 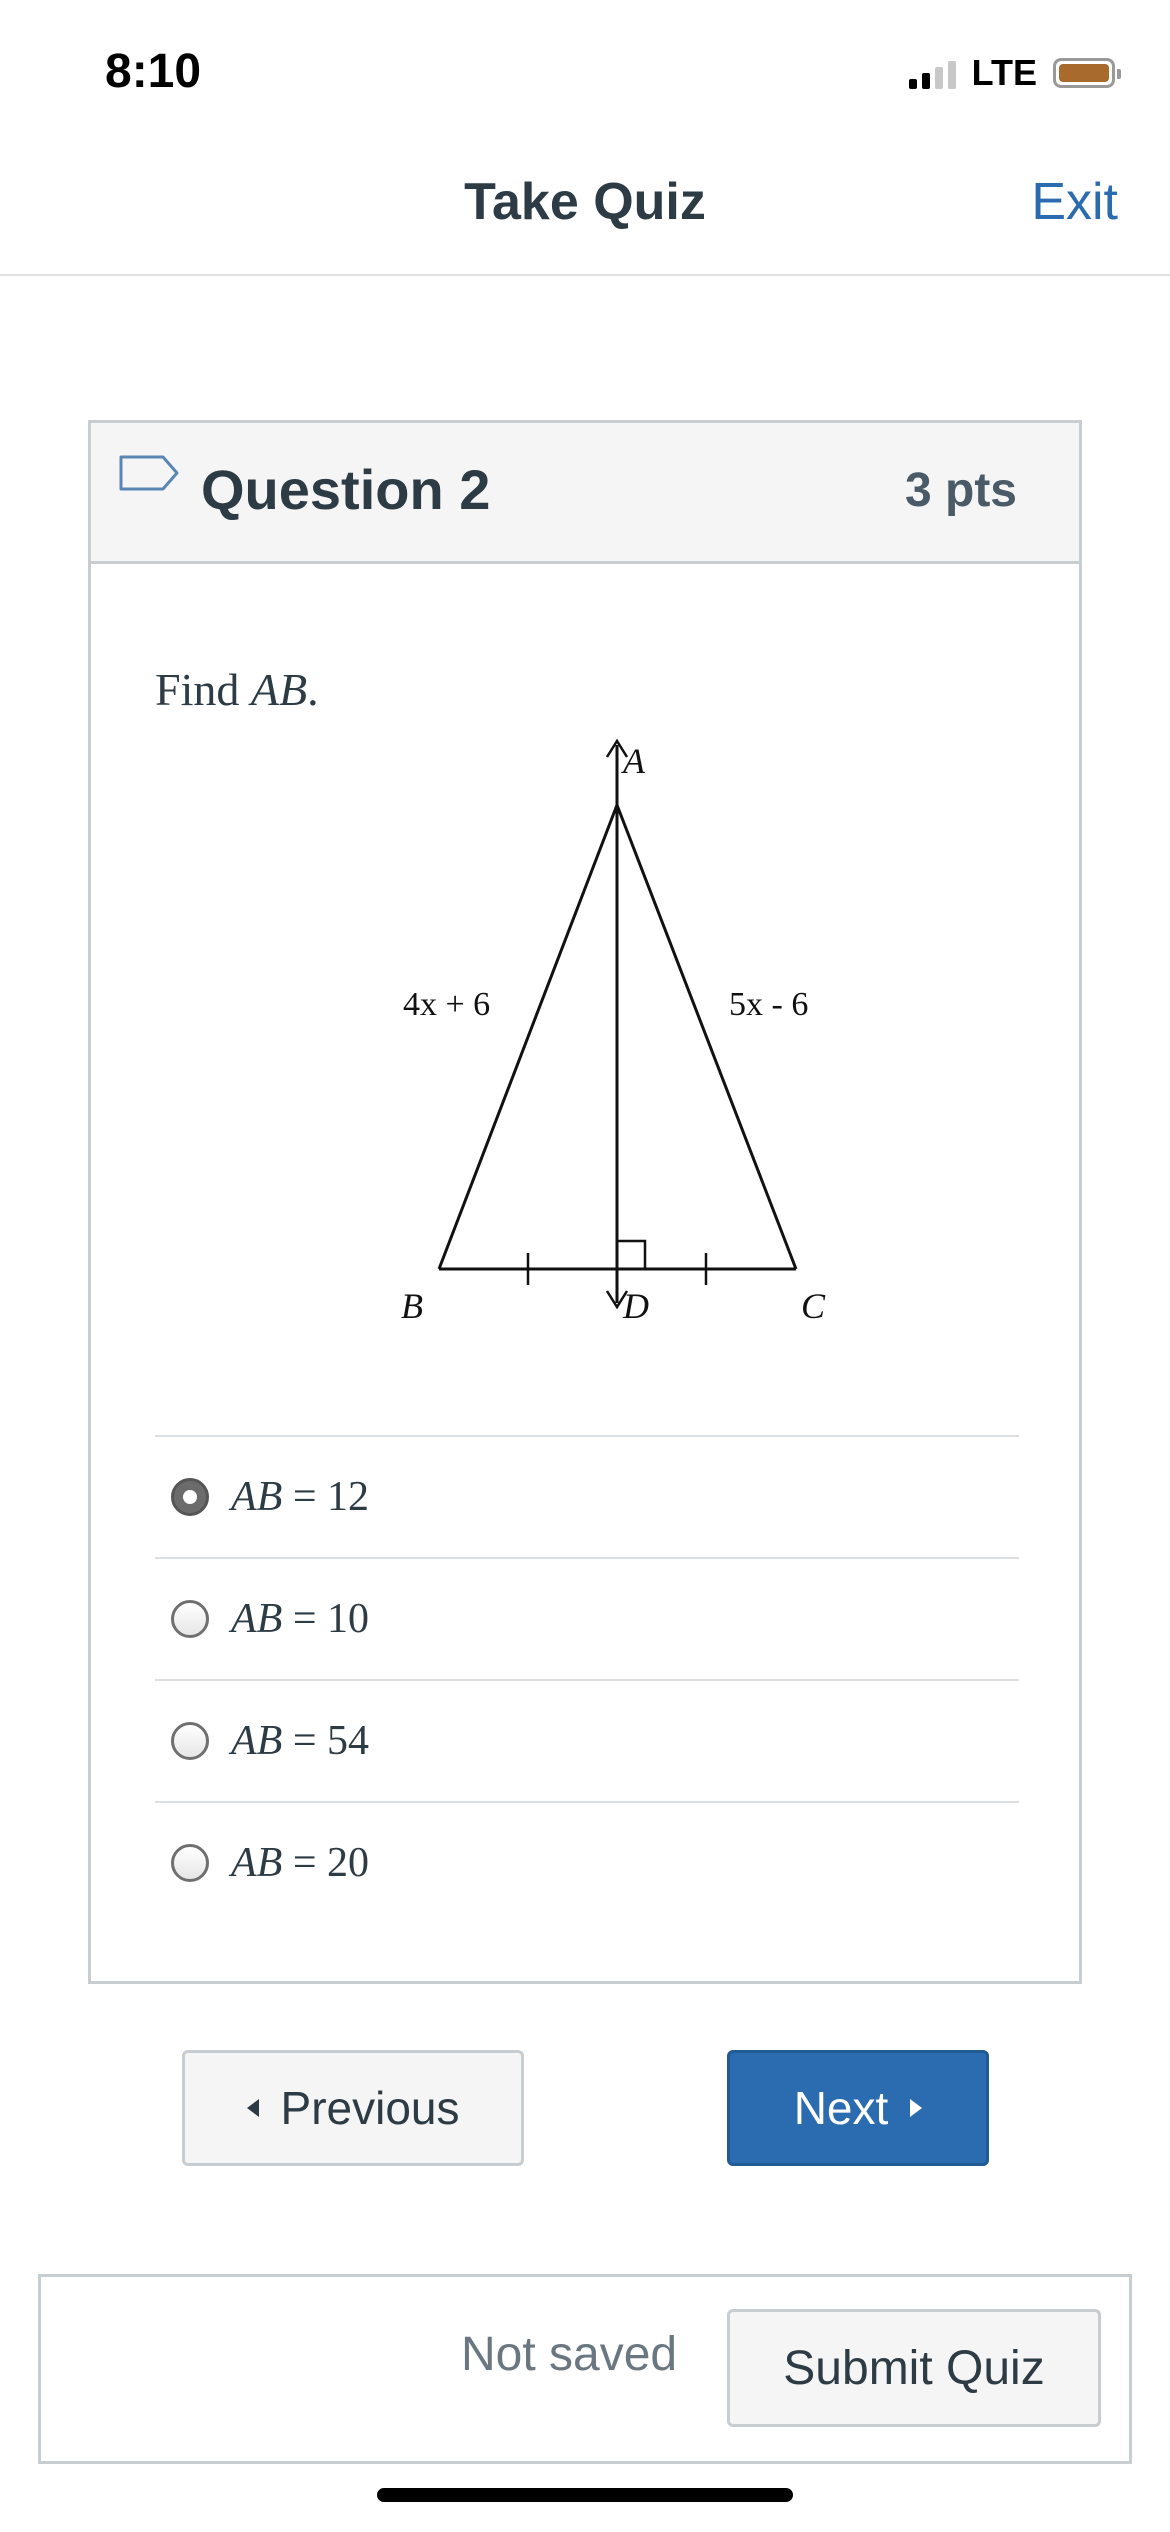 I want to click on prompt-suffix: ., so click(x=313, y=689).